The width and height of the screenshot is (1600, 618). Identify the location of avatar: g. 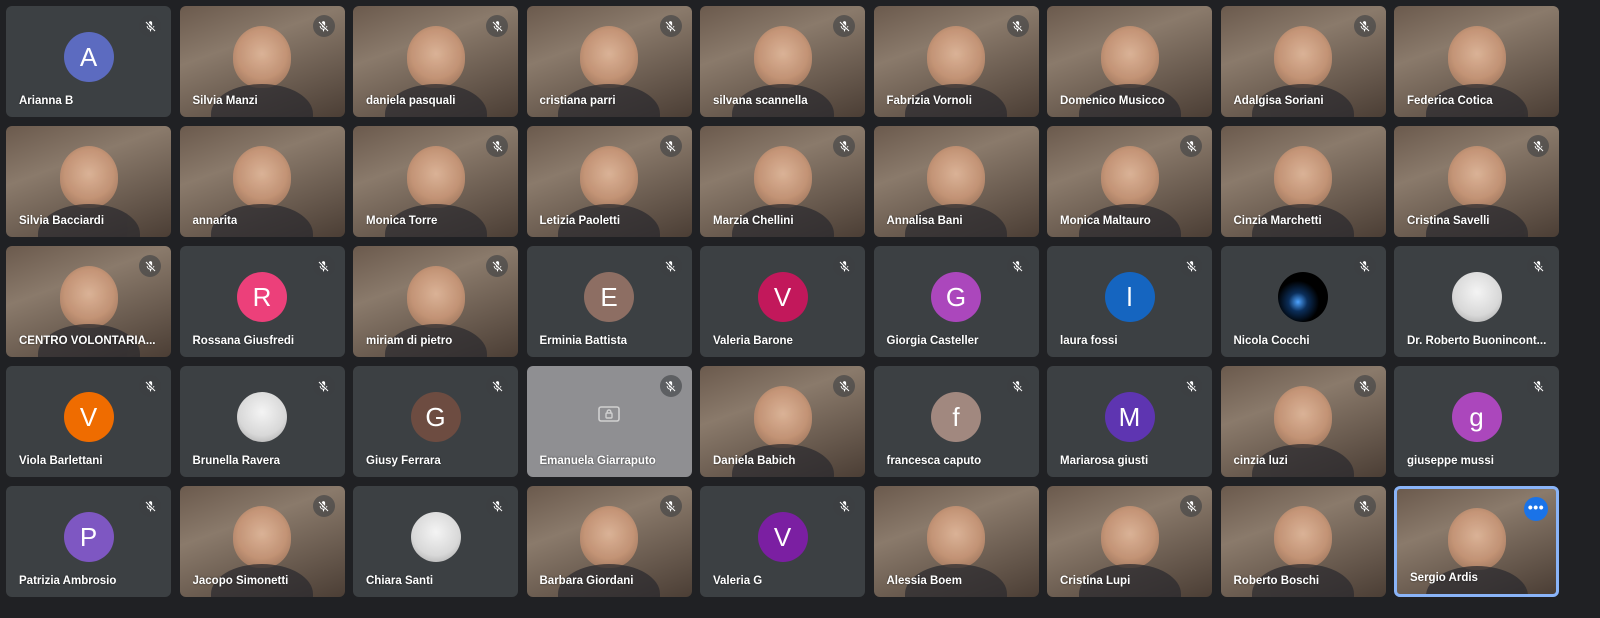
(1476, 416).